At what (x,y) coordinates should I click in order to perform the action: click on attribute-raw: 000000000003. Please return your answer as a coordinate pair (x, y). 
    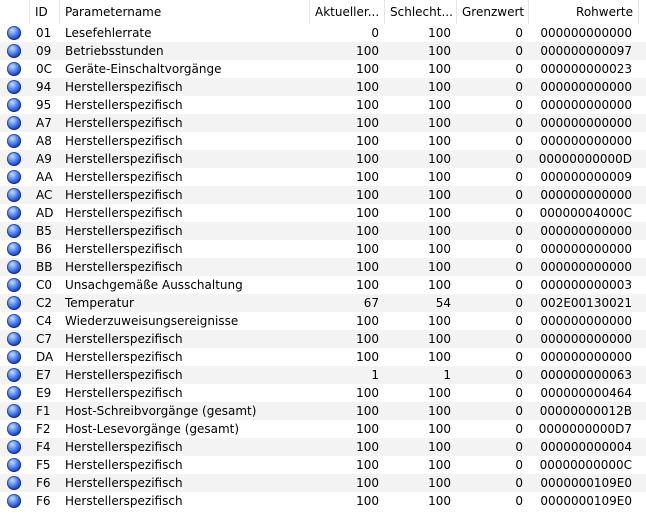
    Looking at the image, I should click on (586, 285).